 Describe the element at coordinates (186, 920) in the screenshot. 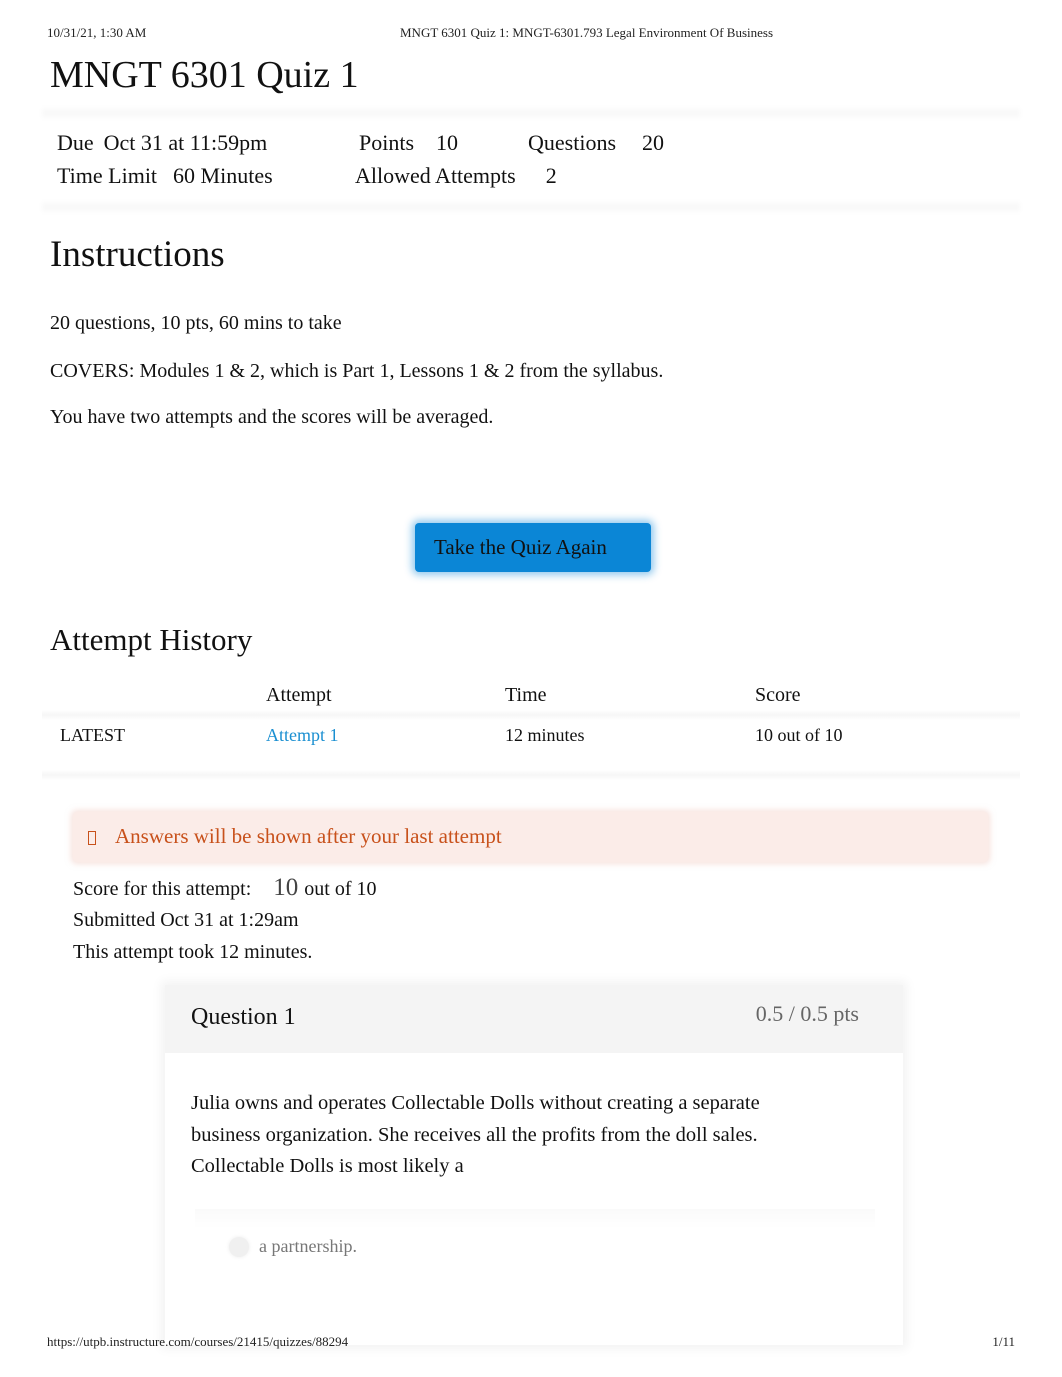

I see `submitted-time: Submitted Oct 31 at 1:29am` at that location.